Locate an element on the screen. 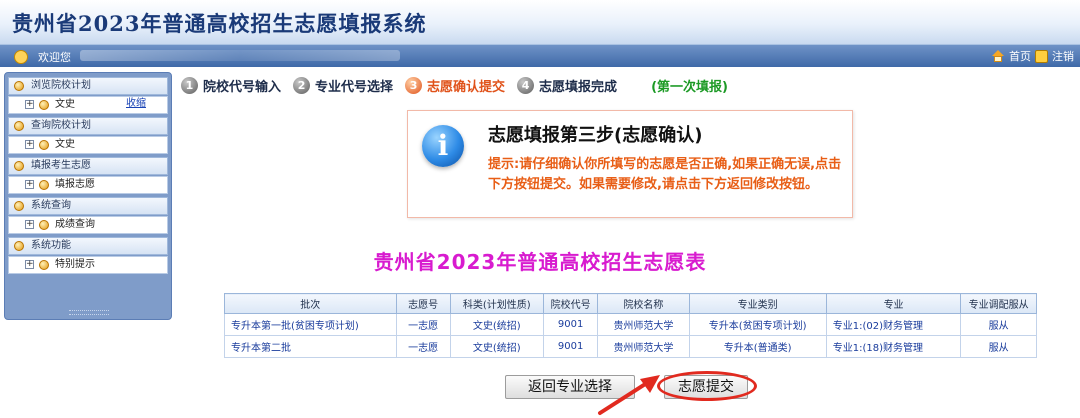 The height and width of the screenshot is (418, 1080). sidebar-group-fill-wish: 填报考生志愿 is located at coordinates (88, 166).